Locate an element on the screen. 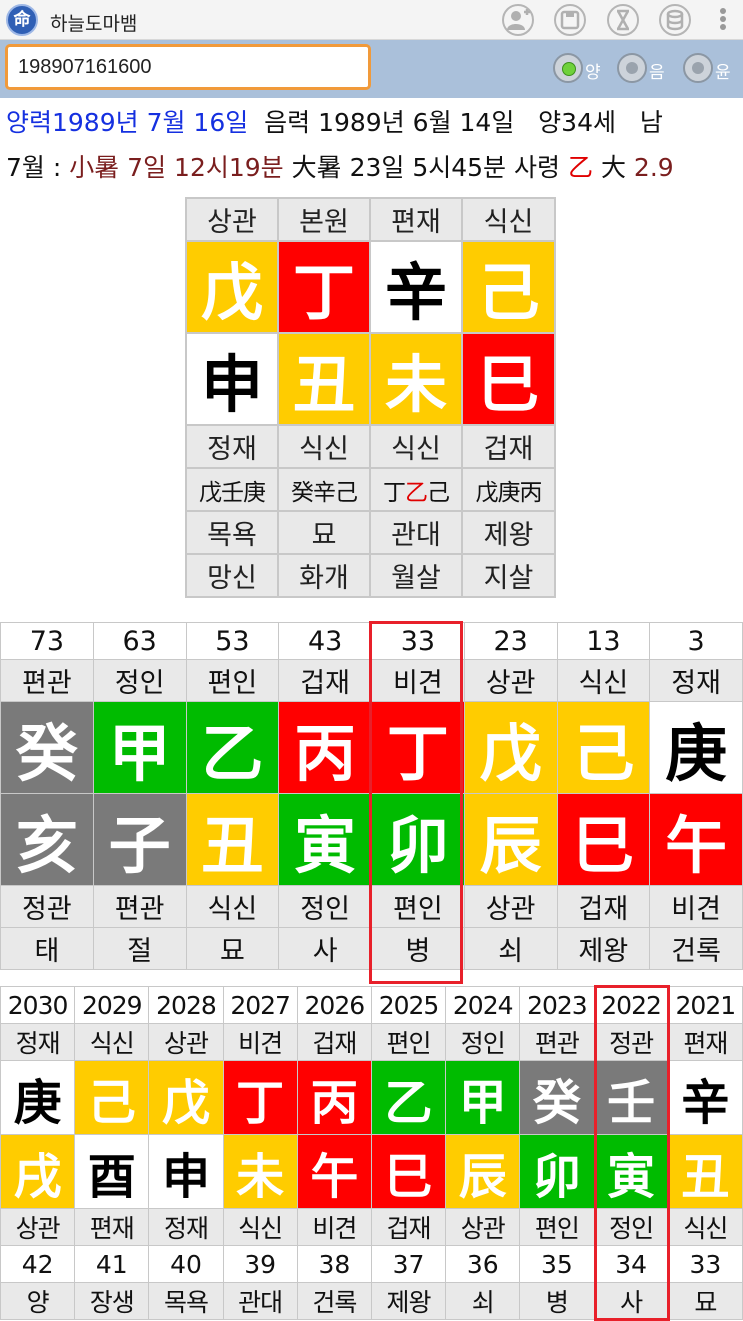  yearly-branch: 寅 is located at coordinates (631, 1171).